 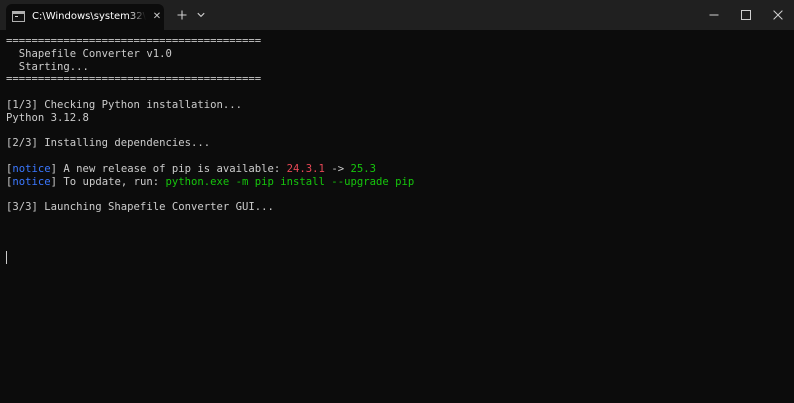 I want to click on text-cursor, so click(x=6, y=257).